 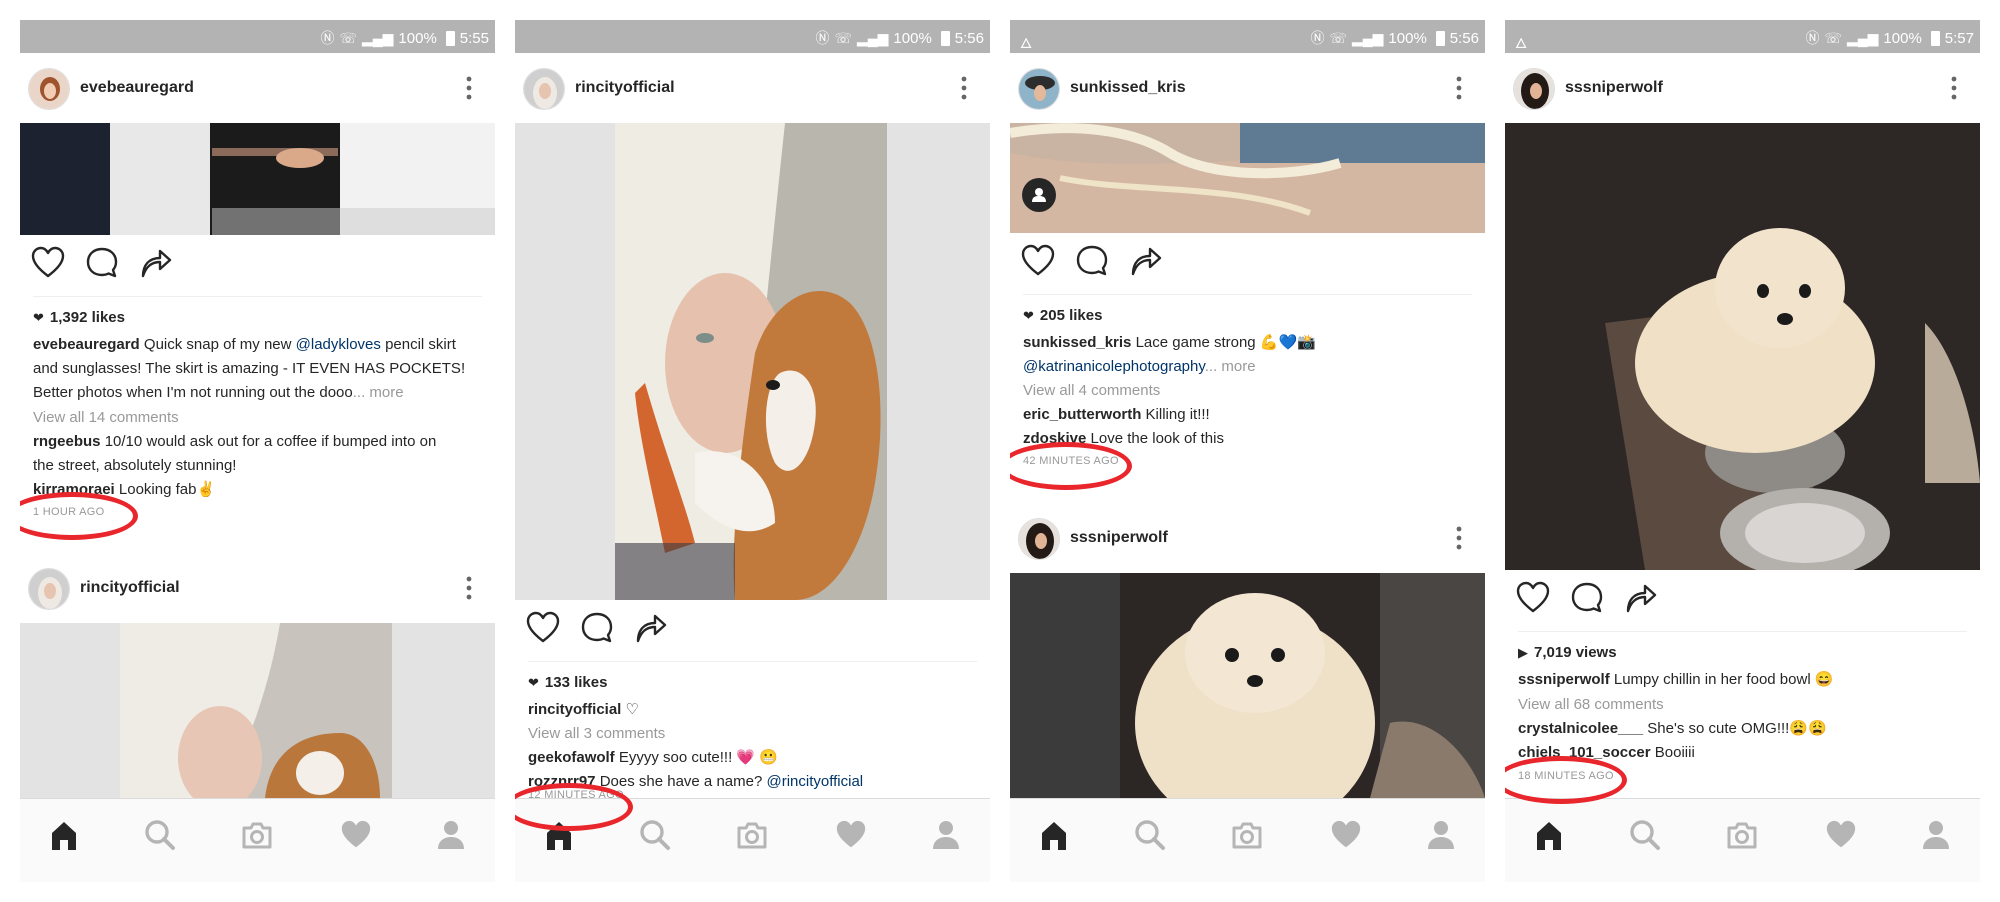 I want to click on signal-icon: ▂▄▆, so click(x=1862, y=37).